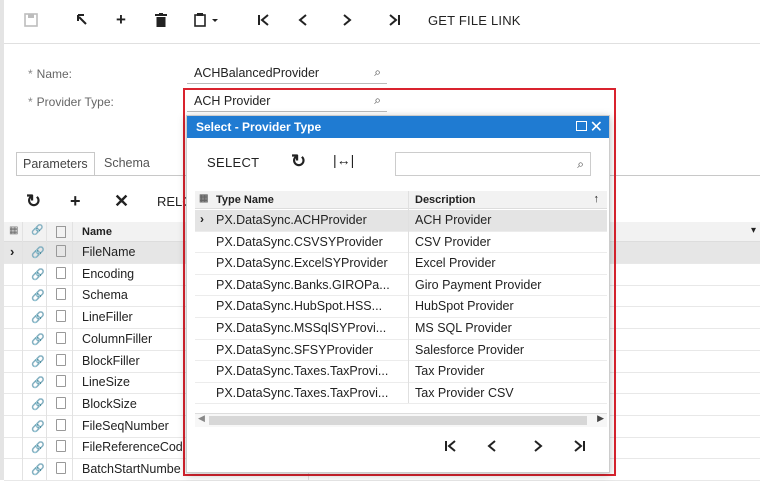 The width and height of the screenshot is (760, 481). What do you see at coordinates (450, 371) in the screenshot?
I see `description-cell: Tax Provider` at bounding box center [450, 371].